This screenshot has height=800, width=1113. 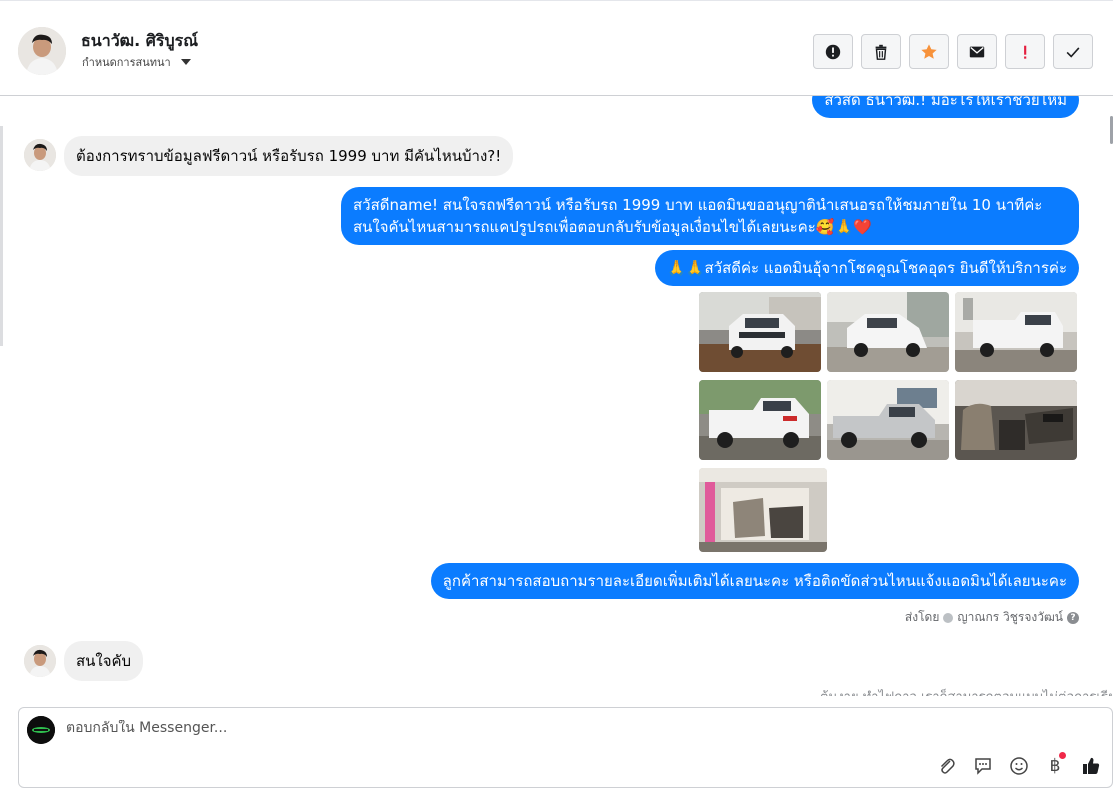 I want to click on sent-by-info: ส่งโดย ญาณกร วิชูรจงวัฒน์ ?, so click(x=992, y=617).